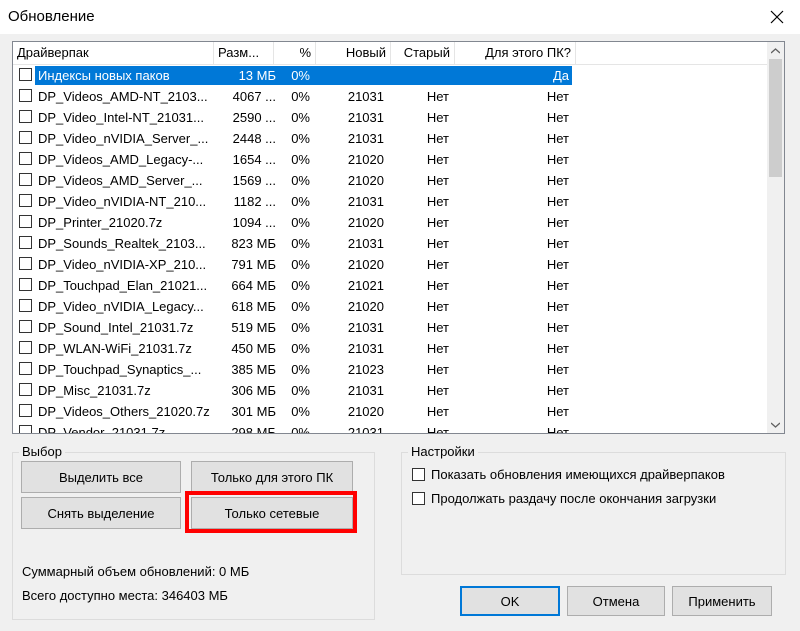 This screenshot has height=631, width=800. What do you see at coordinates (125, 595) in the screenshot?
I see `free-space-text: Всего доступно места: 346403 МБ` at bounding box center [125, 595].